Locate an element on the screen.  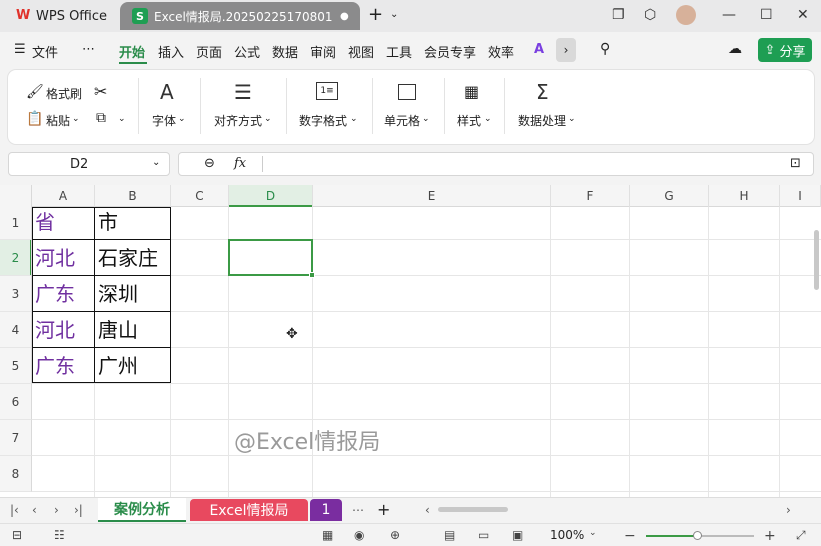
page-layout-icon: ▭ is located at coordinates (483, 535).